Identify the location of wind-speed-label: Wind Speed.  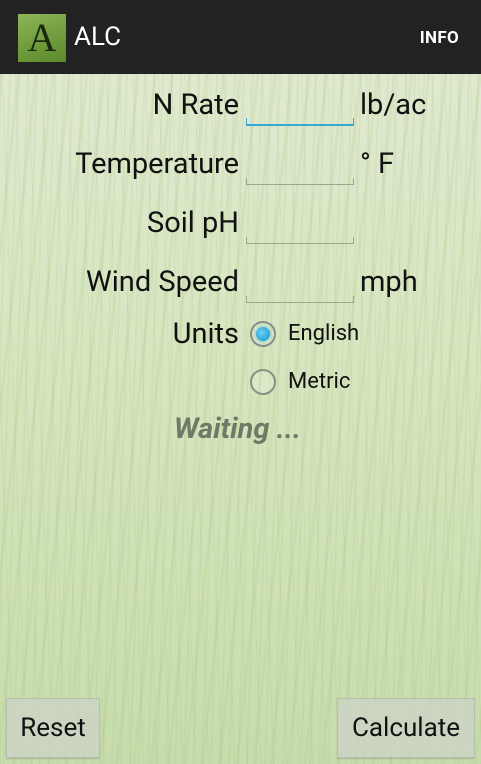
(162, 282).